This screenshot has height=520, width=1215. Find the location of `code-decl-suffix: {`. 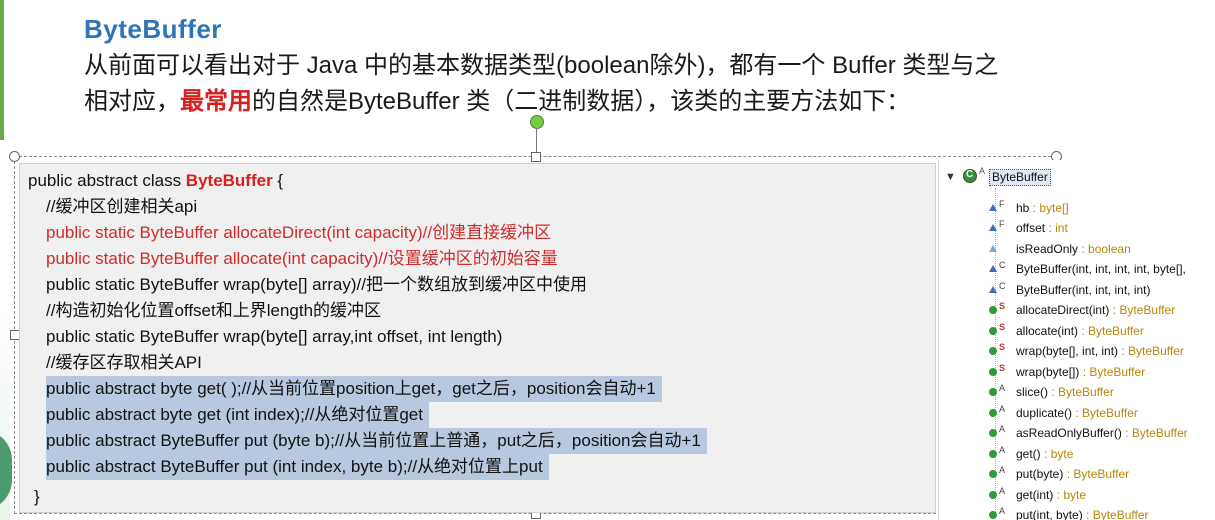

code-decl-suffix: { is located at coordinates (278, 180).